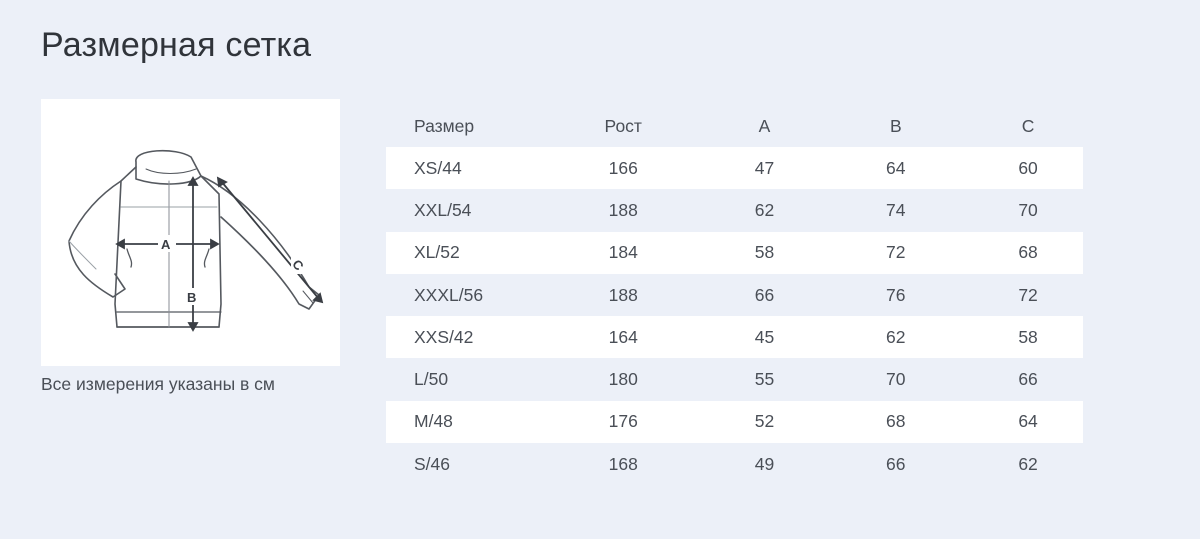  What do you see at coordinates (896, 463) in the screenshot?
I see `cell-b: 66` at bounding box center [896, 463].